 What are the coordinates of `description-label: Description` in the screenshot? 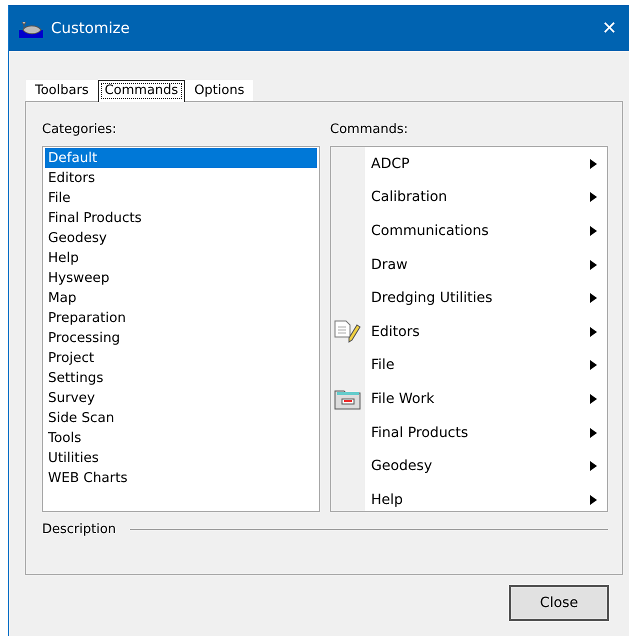 It's located at (79, 529).